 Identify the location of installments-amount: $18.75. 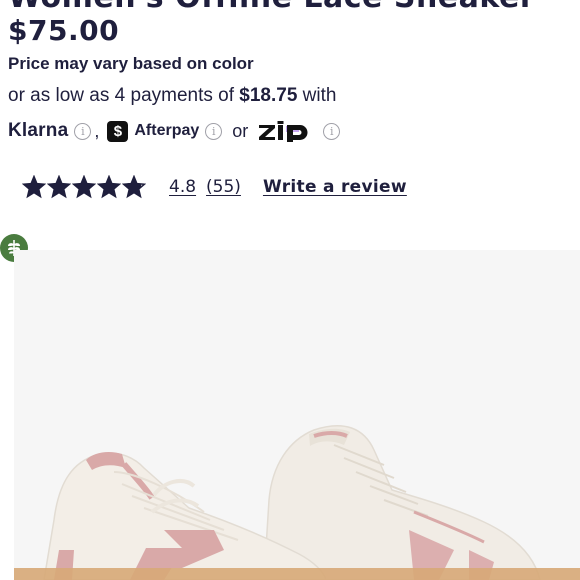
(268, 95).